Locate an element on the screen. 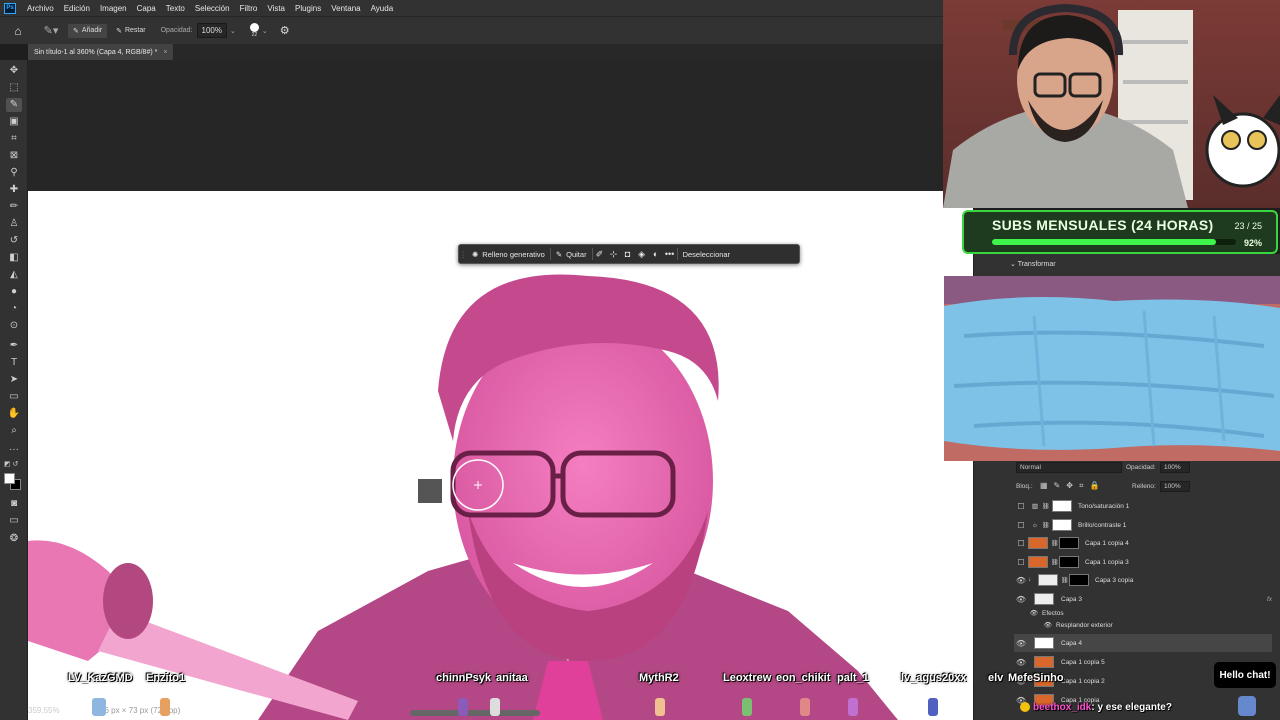 The height and width of the screenshot is (720, 1280). frame-tool-icon: ⊠ is located at coordinates (14, 156).